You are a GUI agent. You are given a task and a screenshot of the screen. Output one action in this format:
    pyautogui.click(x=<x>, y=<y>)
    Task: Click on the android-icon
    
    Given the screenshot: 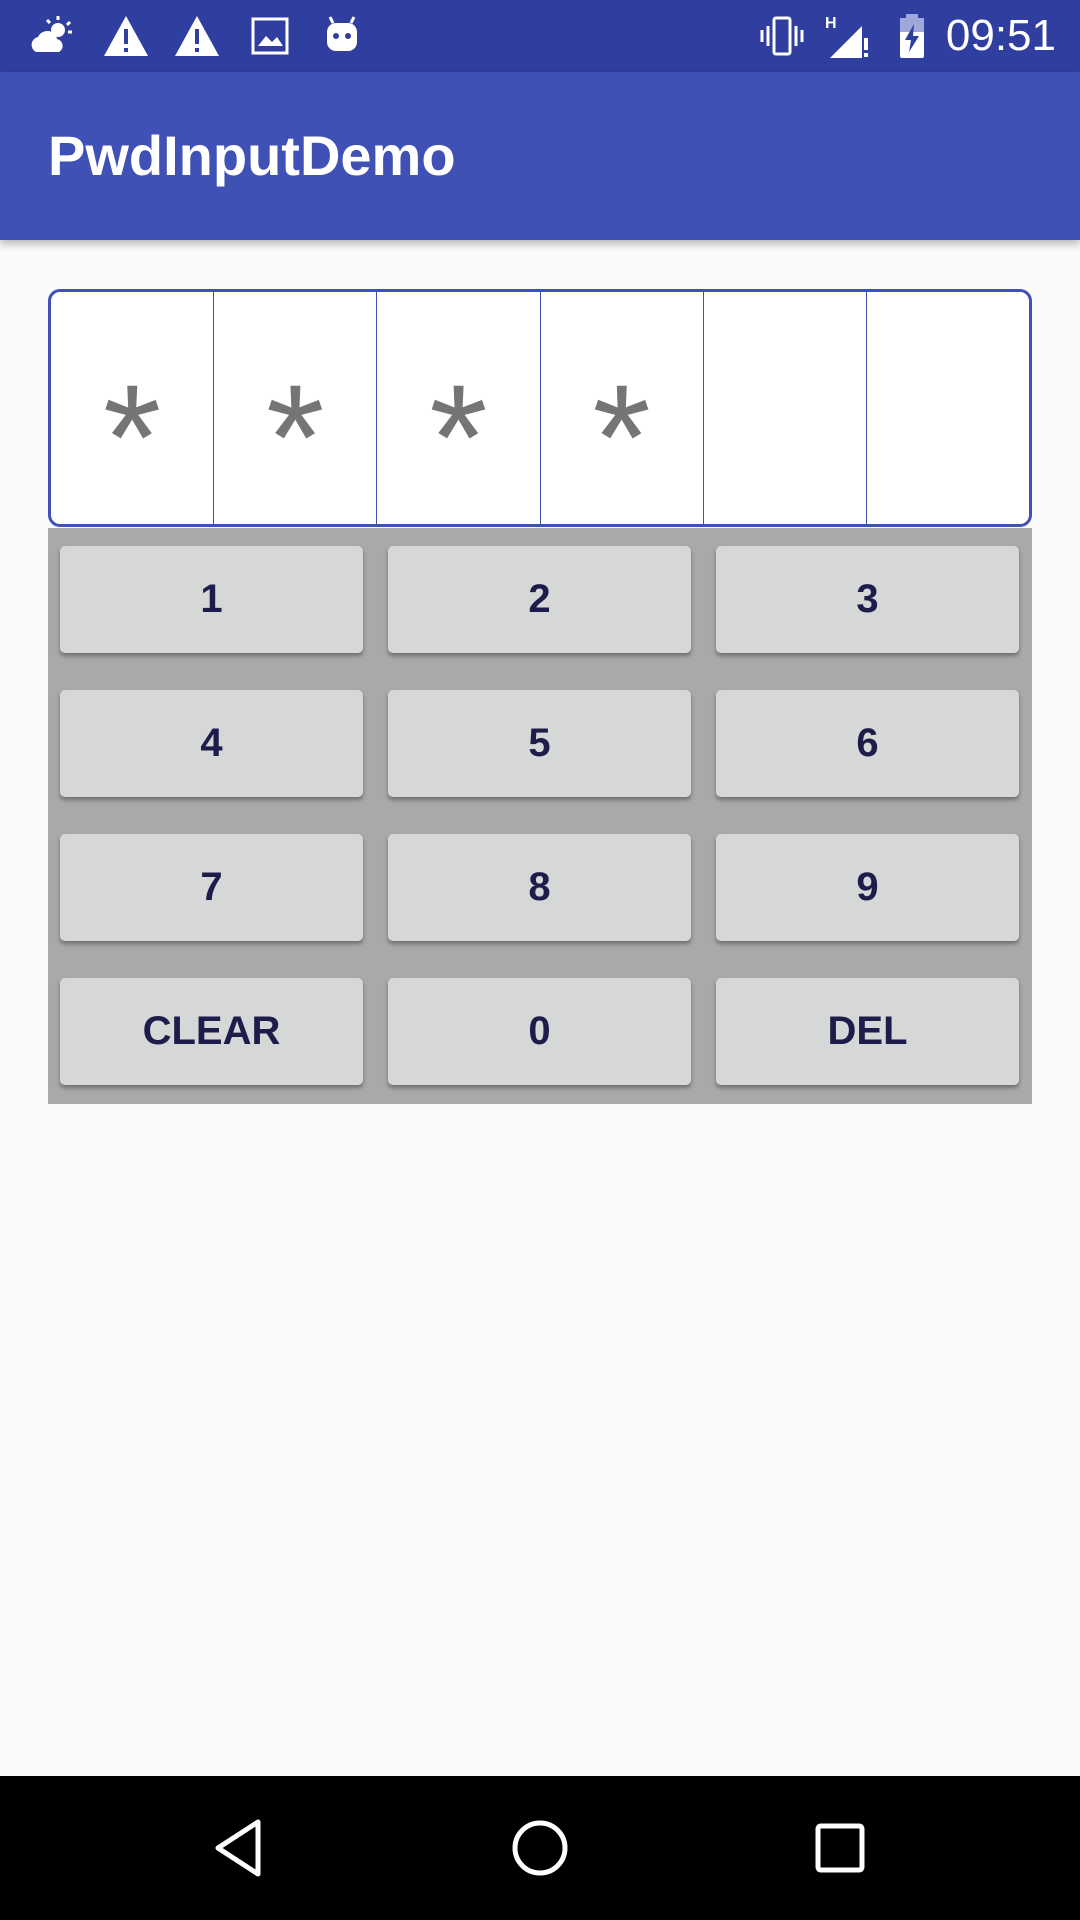 What is the action you would take?
    pyautogui.click(x=342, y=36)
    